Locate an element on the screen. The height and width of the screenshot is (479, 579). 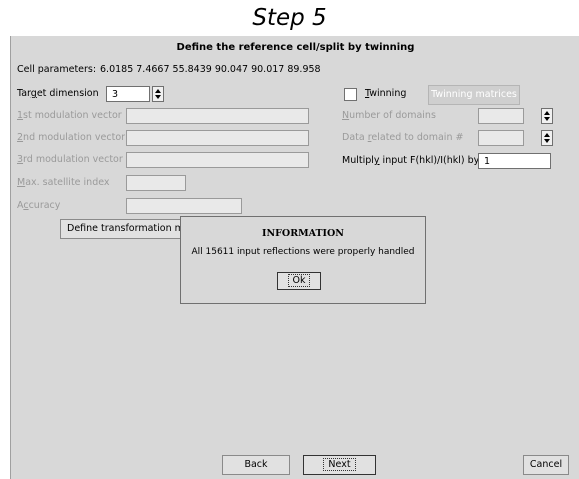
accuracy-label: Accuracy is located at coordinates (39, 205).